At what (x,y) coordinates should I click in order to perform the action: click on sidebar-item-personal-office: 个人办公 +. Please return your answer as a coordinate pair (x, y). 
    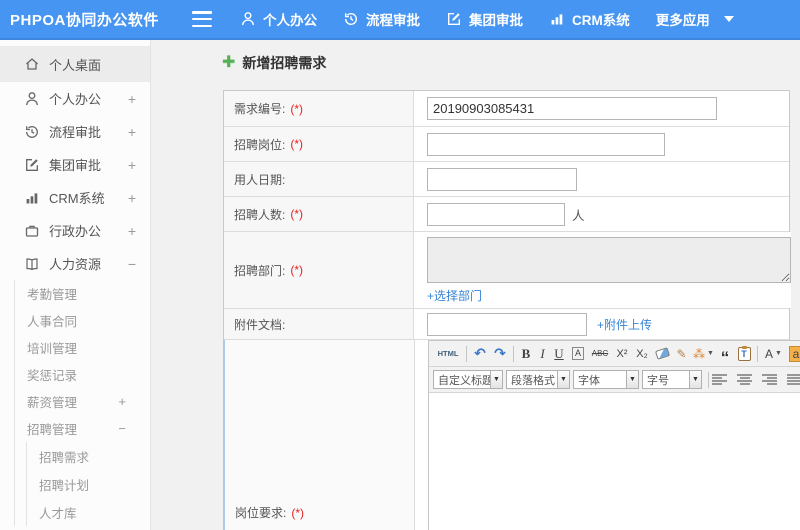
    Looking at the image, I should click on (75, 98).